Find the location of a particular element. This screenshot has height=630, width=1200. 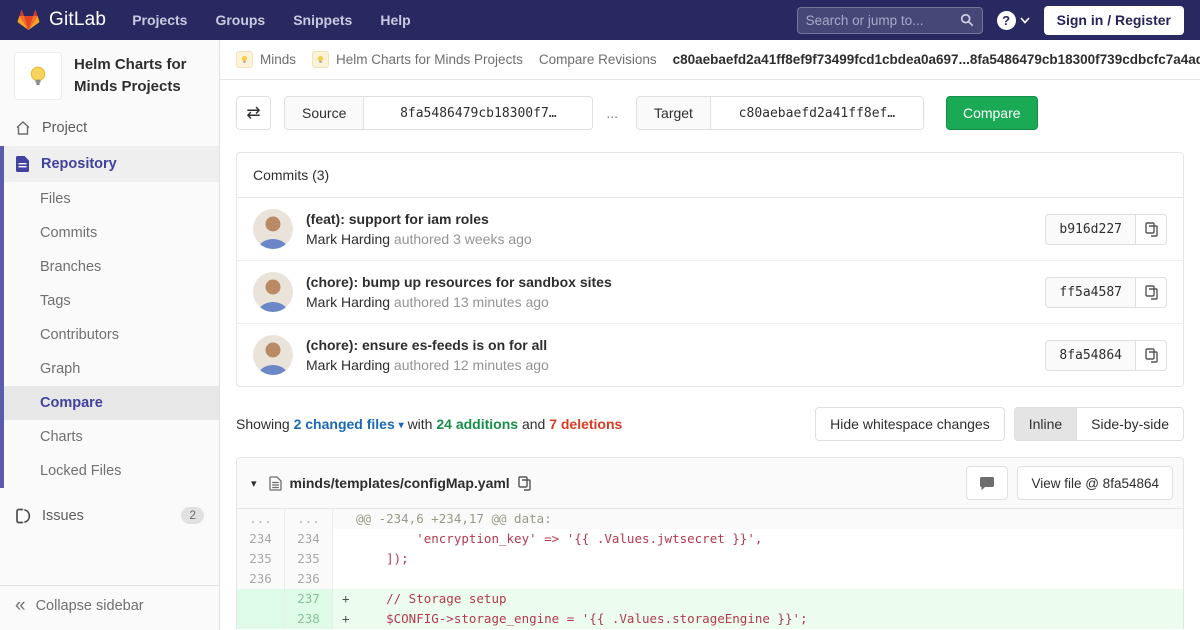

compare-button: Compare is located at coordinates (991, 113).